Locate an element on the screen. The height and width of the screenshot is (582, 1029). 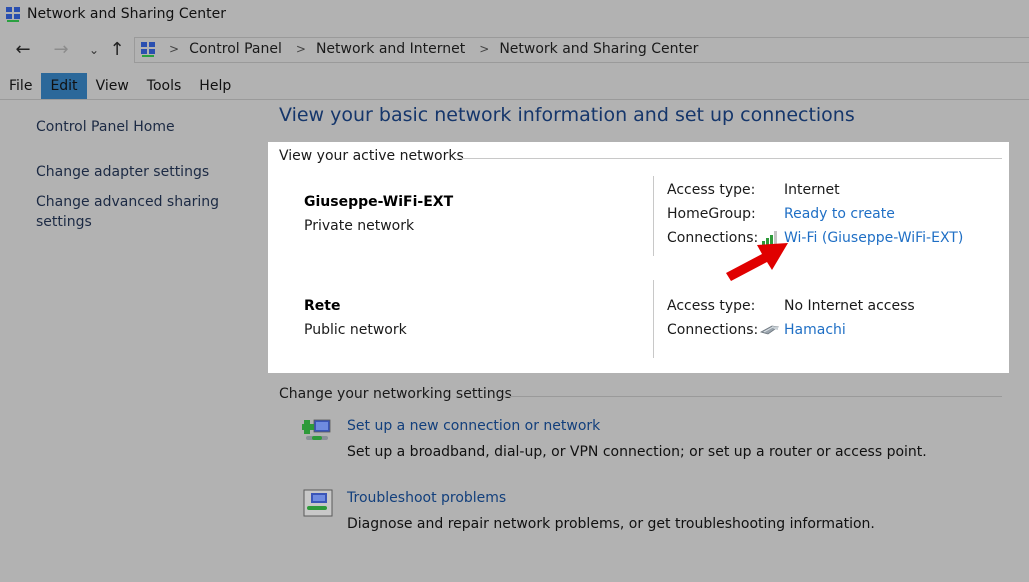
breadcrumb-network-and-internet: Network and Internet is located at coordinates (390, 49).